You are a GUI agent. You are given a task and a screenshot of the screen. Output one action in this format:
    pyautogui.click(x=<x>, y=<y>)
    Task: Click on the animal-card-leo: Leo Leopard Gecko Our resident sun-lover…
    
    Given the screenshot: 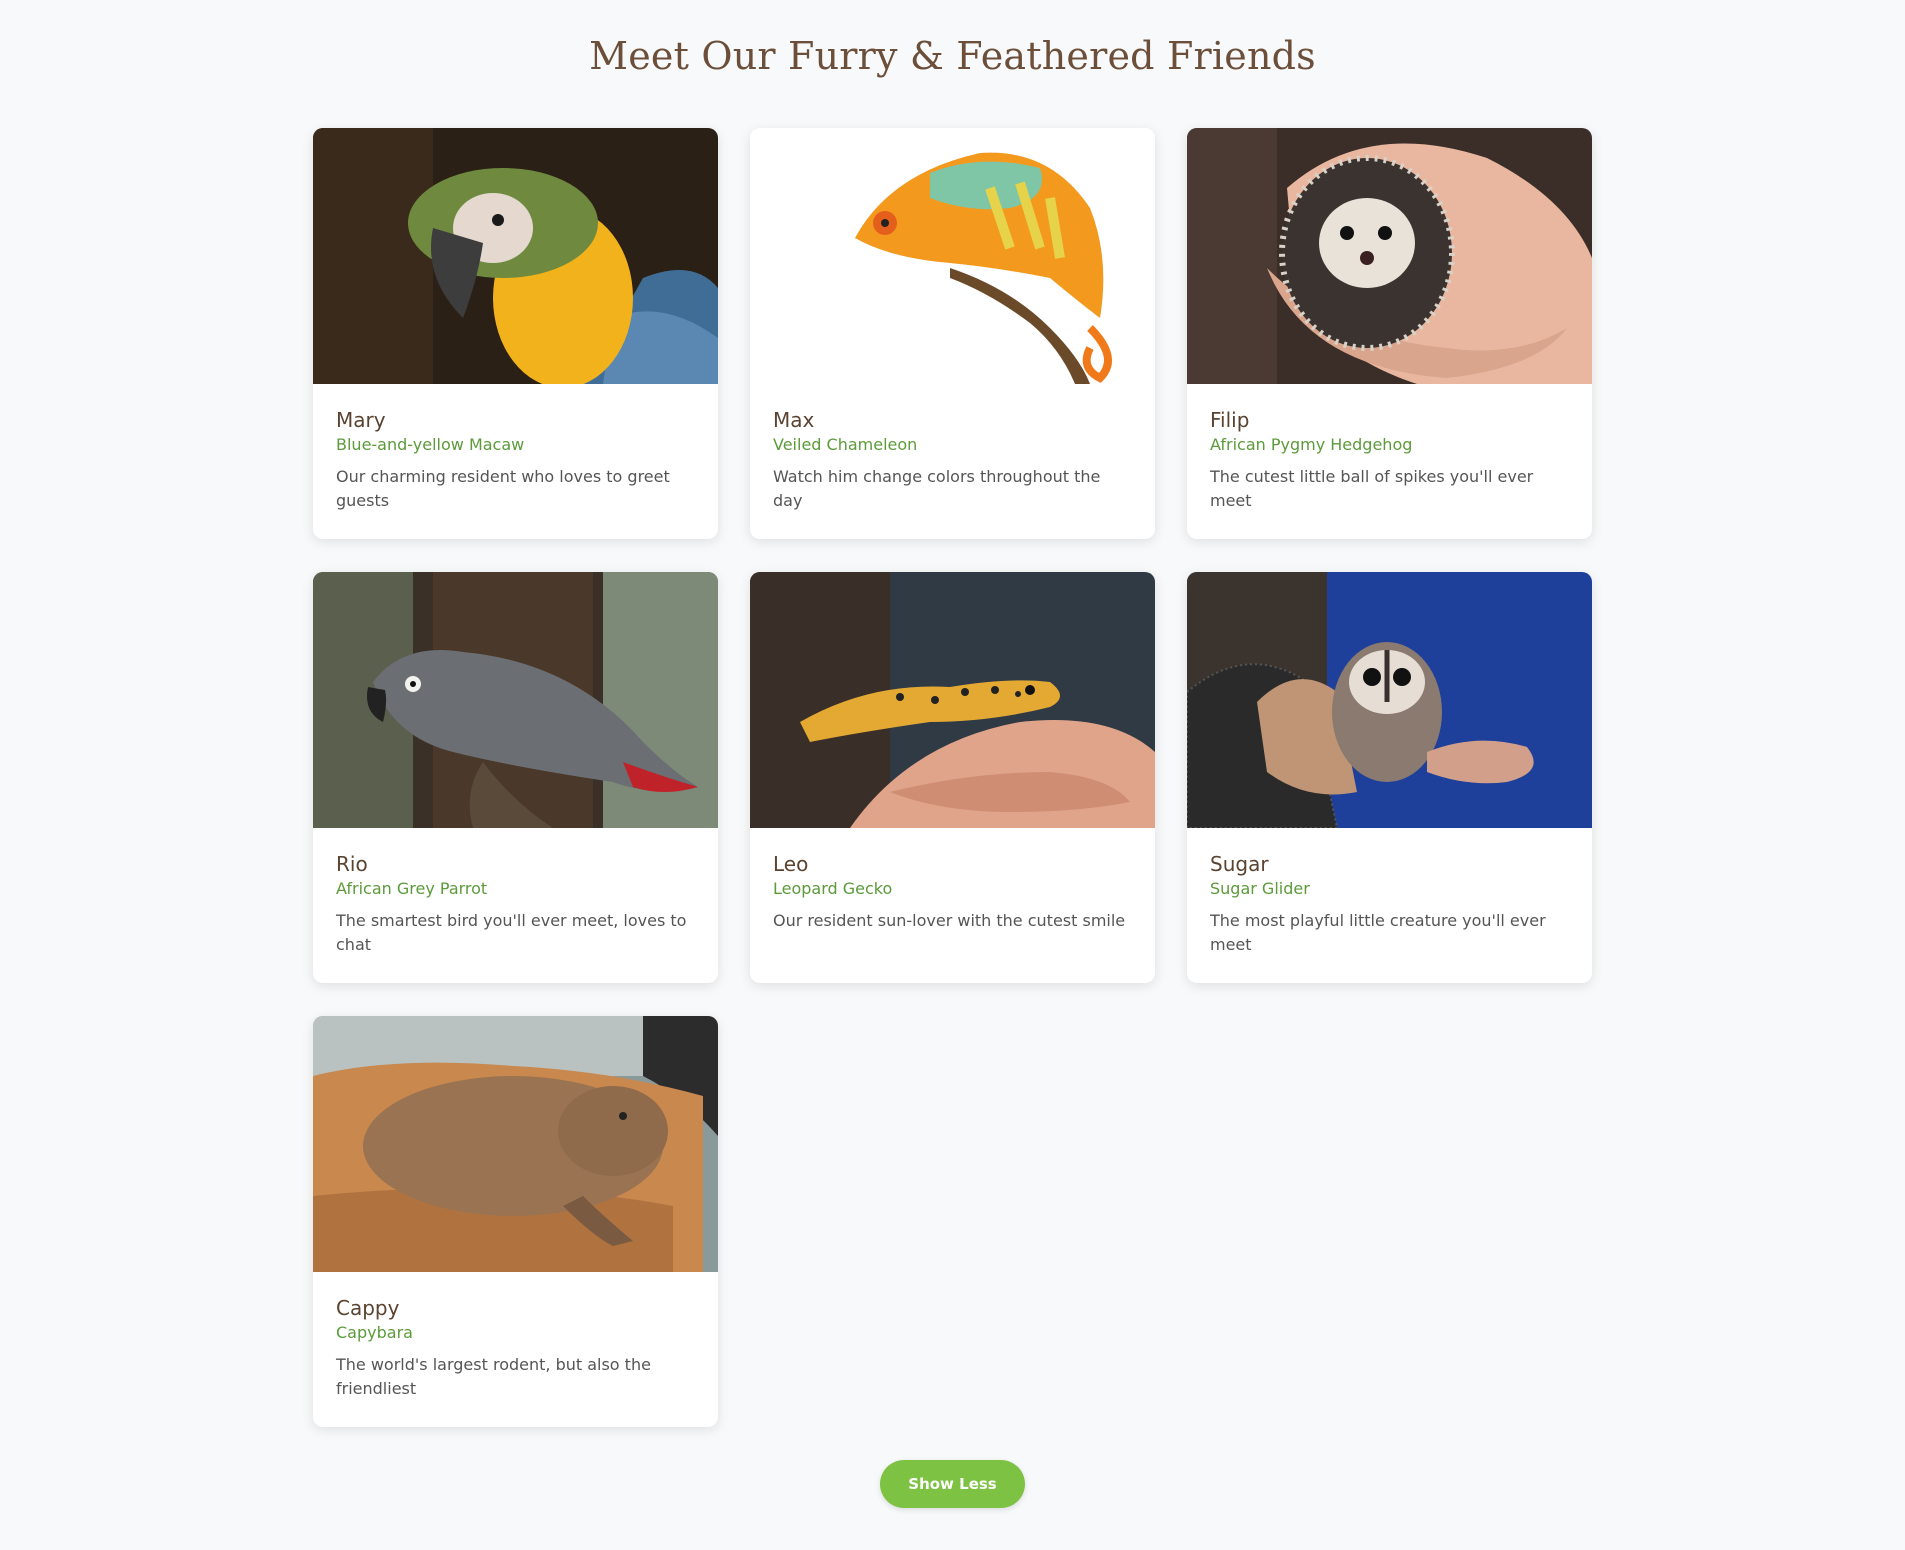 What is the action you would take?
    pyautogui.click(x=952, y=777)
    